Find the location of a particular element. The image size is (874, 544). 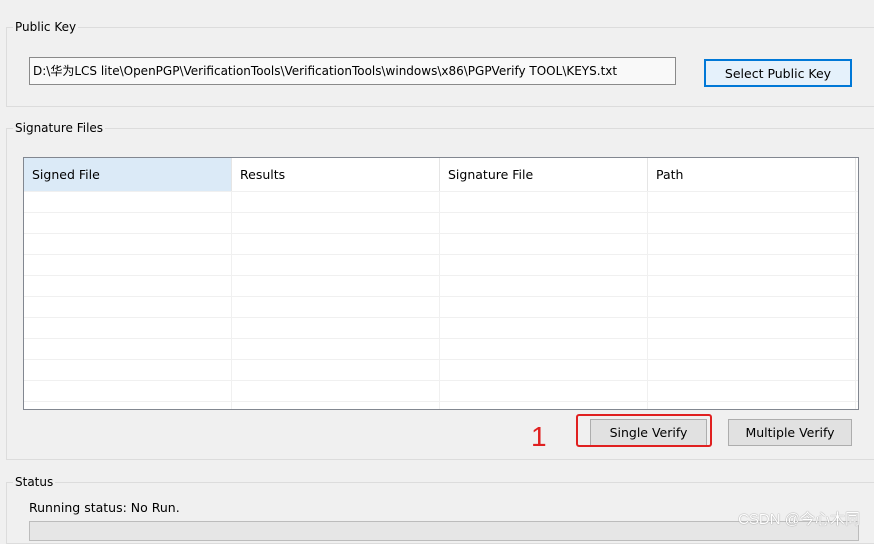

signature-files-group-title: Signature Files is located at coordinates (59, 128).